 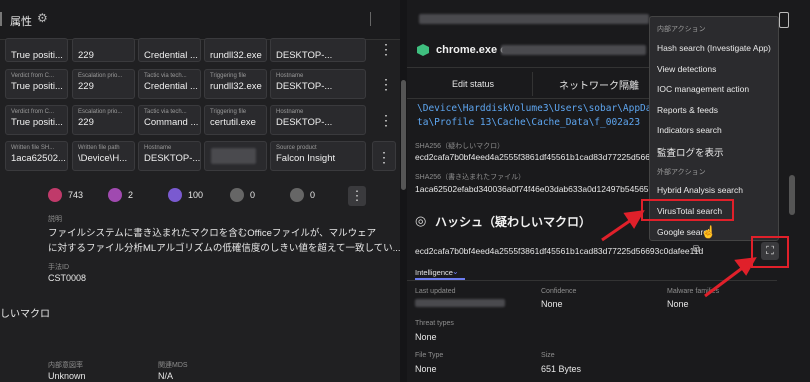 What do you see at coordinates (403, 191) in the screenshot?
I see `scrollbar` at bounding box center [403, 191].